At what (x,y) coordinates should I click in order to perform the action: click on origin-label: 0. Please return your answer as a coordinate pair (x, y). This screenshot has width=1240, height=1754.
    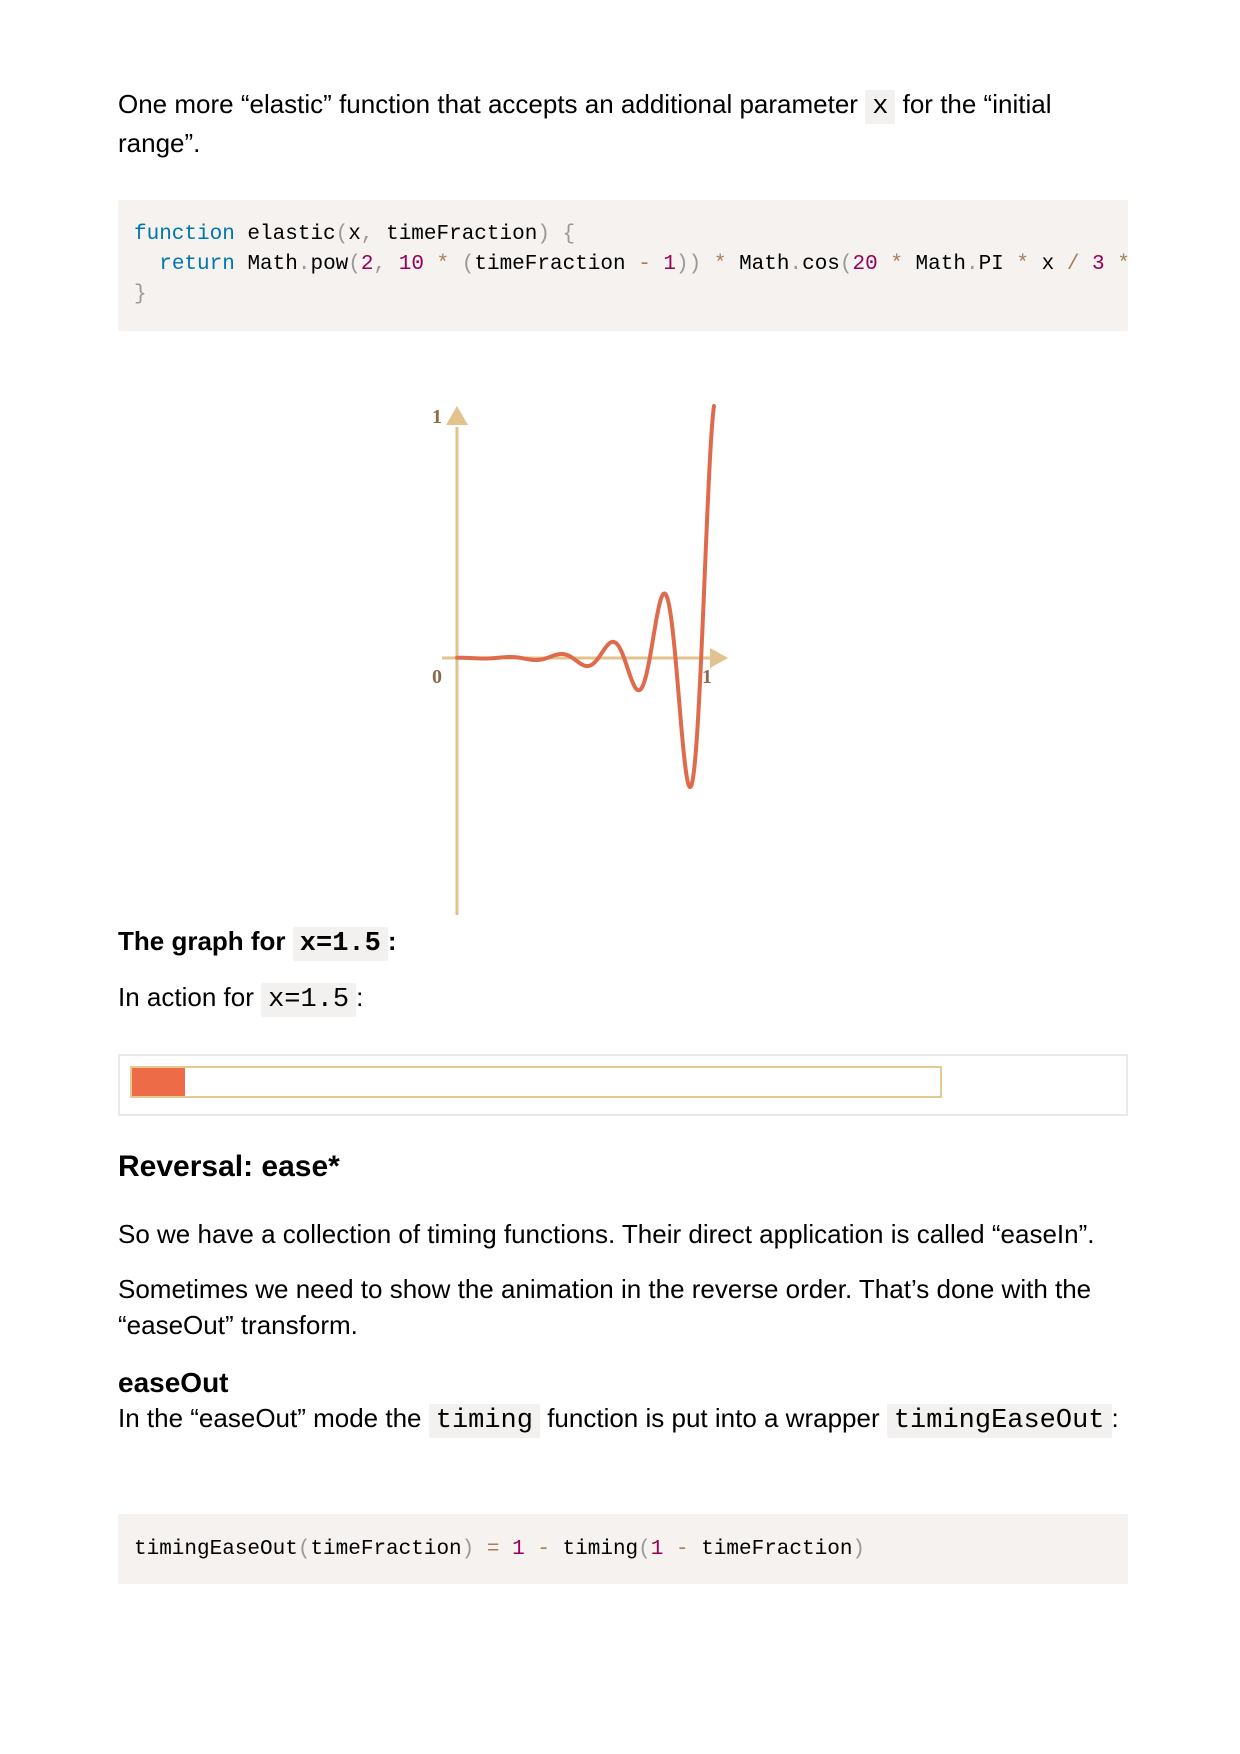
    Looking at the image, I should click on (437, 677).